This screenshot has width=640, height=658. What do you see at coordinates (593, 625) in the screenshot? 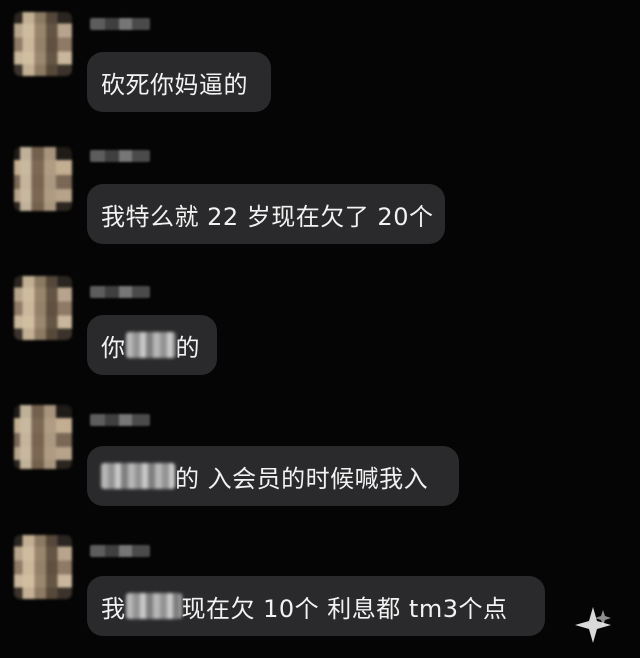
I see `sparkle-logo-icon` at bounding box center [593, 625].